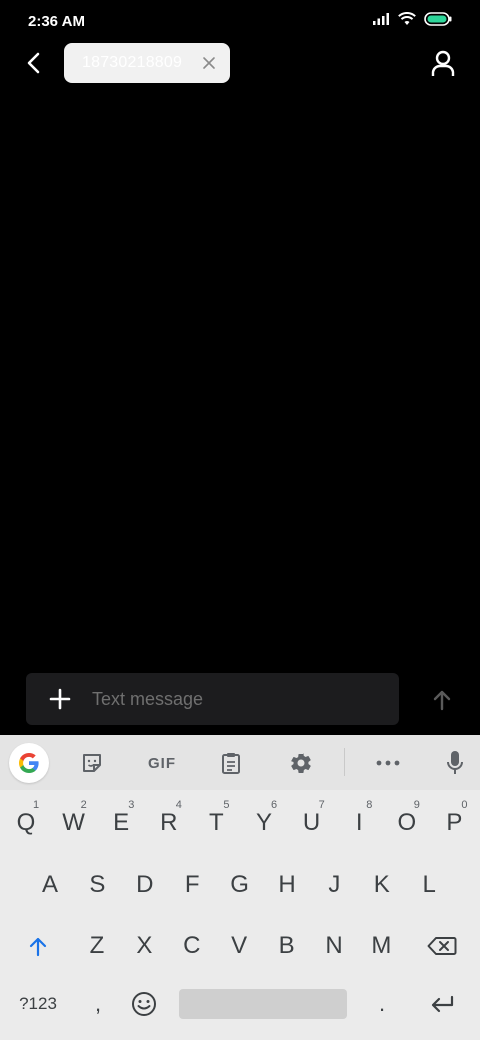 The width and height of the screenshot is (480, 1040). I want to click on enter-arrow-icon, so click(442, 1004).